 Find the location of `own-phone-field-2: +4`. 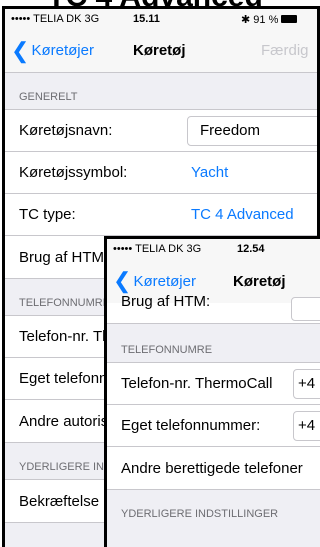

own-phone-field-2: +4 is located at coordinates (306, 425).